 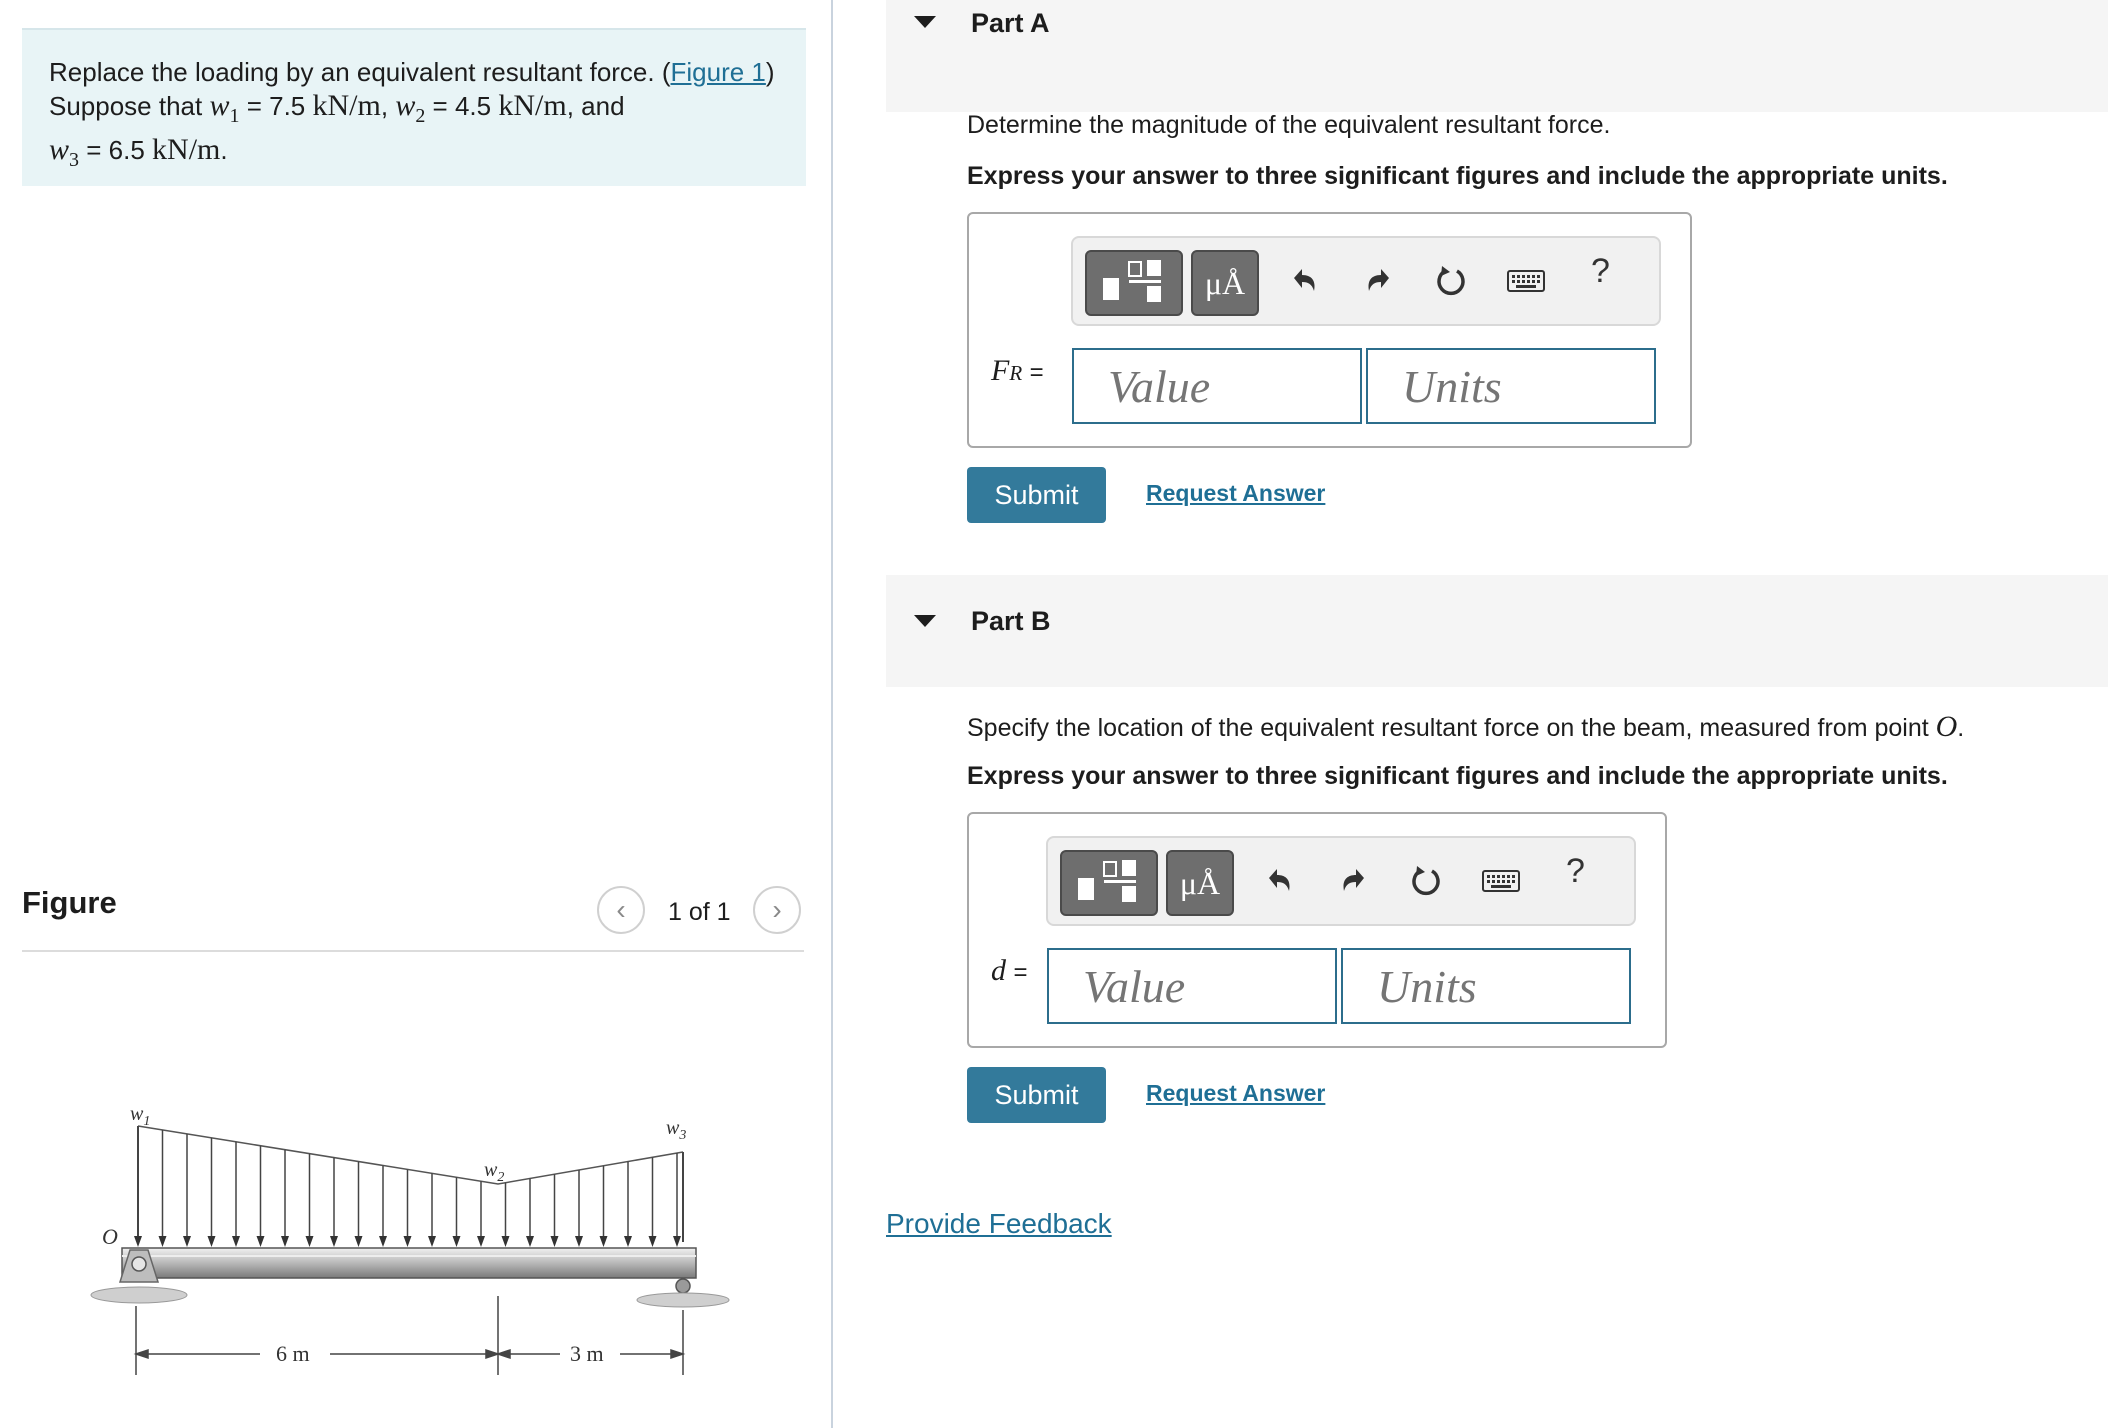 I want to click on w2-symbol: w2, so click(x=410, y=108).